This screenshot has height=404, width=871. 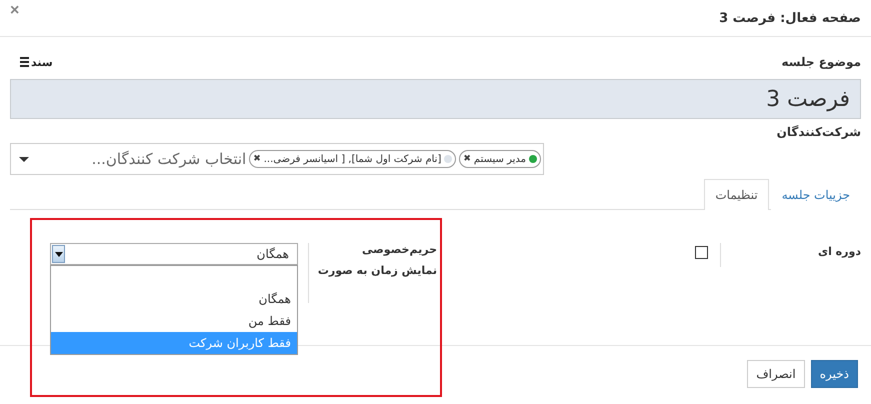 I want to click on attendee-tag: مدیر سیستم ✖, so click(x=500, y=159).